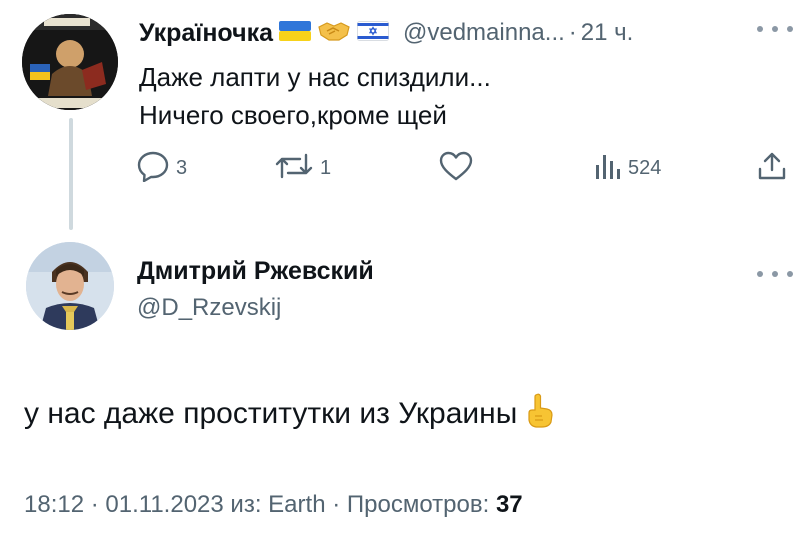 The image size is (807, 538). I want to click on flag-israel-icon, so click(373, 33).